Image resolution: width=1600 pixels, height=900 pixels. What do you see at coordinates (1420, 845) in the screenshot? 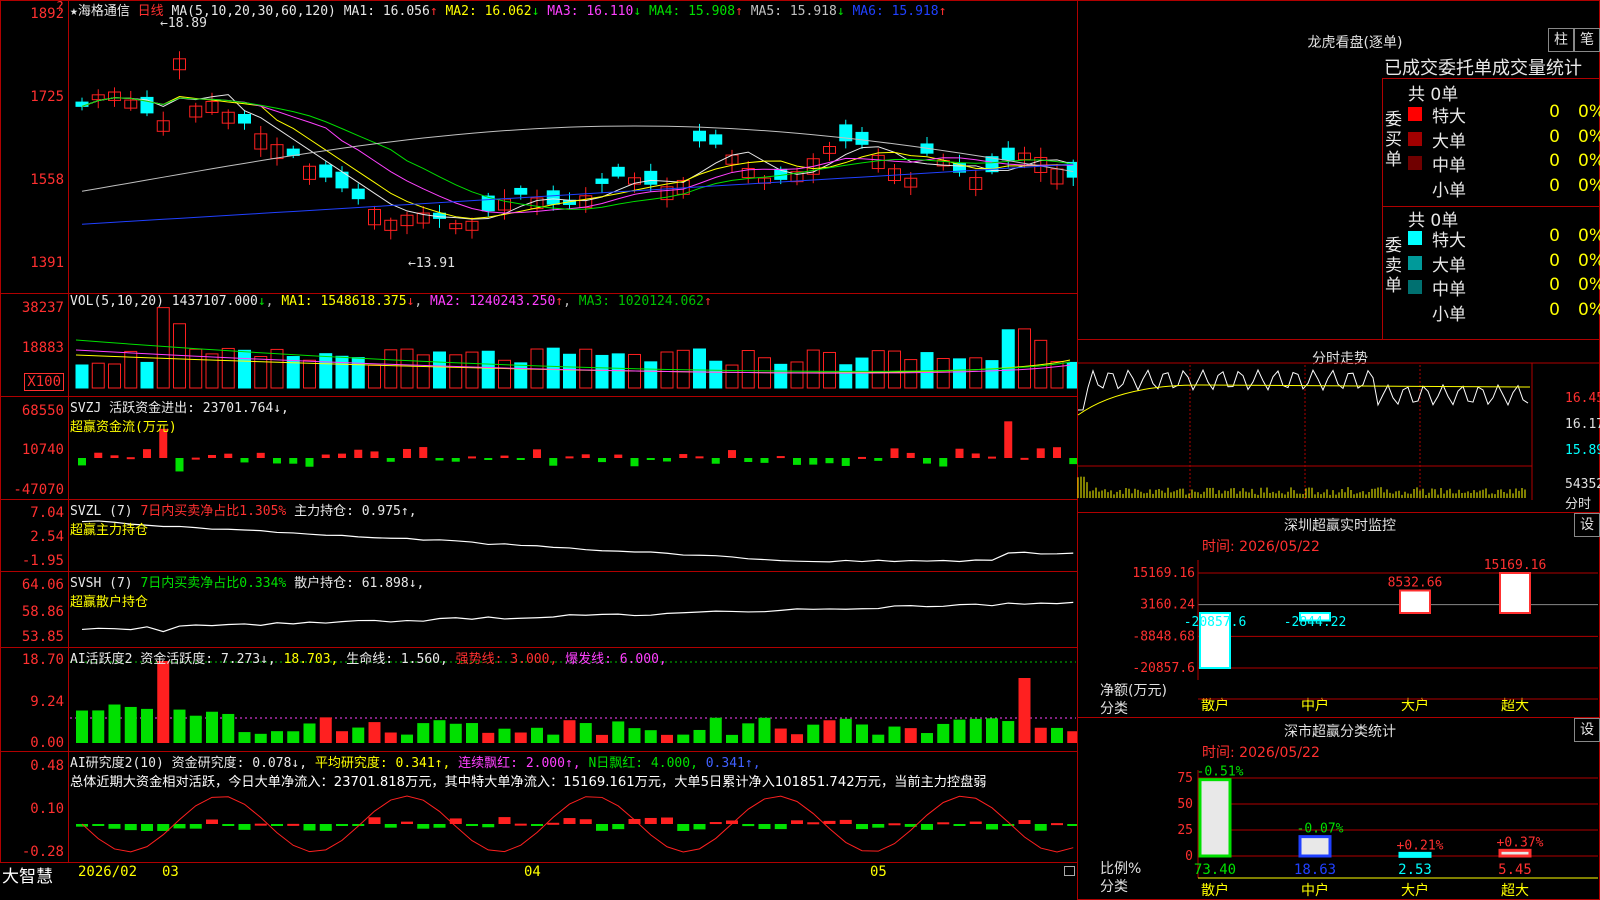
I see `sz-class-change: +0.21%` at bounding box center [1420, 845].